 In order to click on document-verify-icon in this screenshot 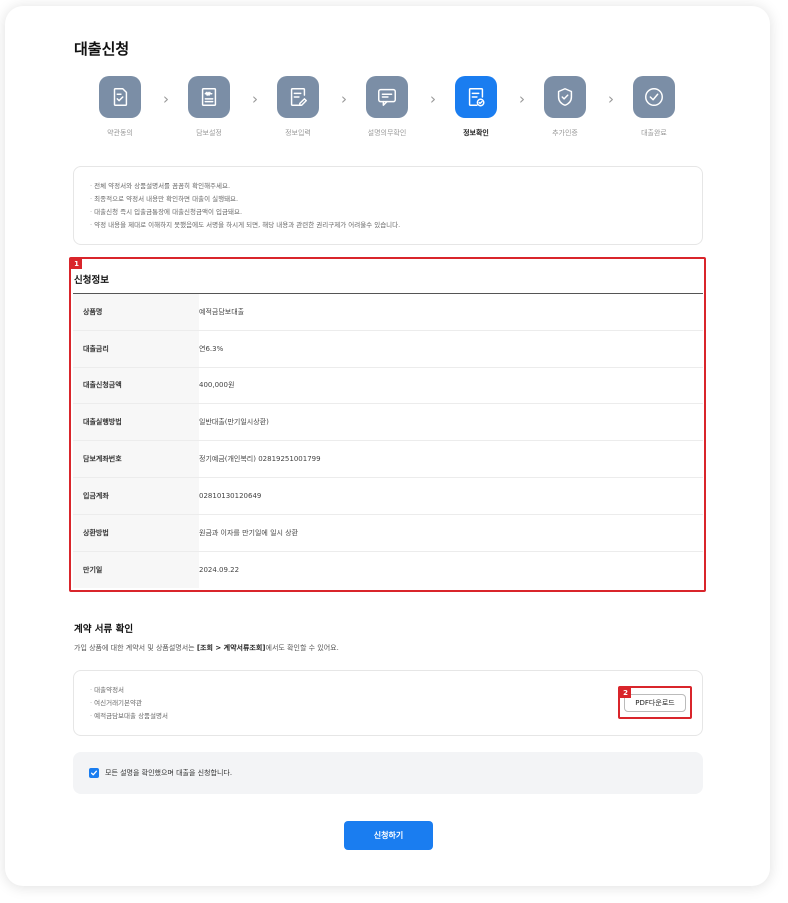, I will do `click(476, 97)`.